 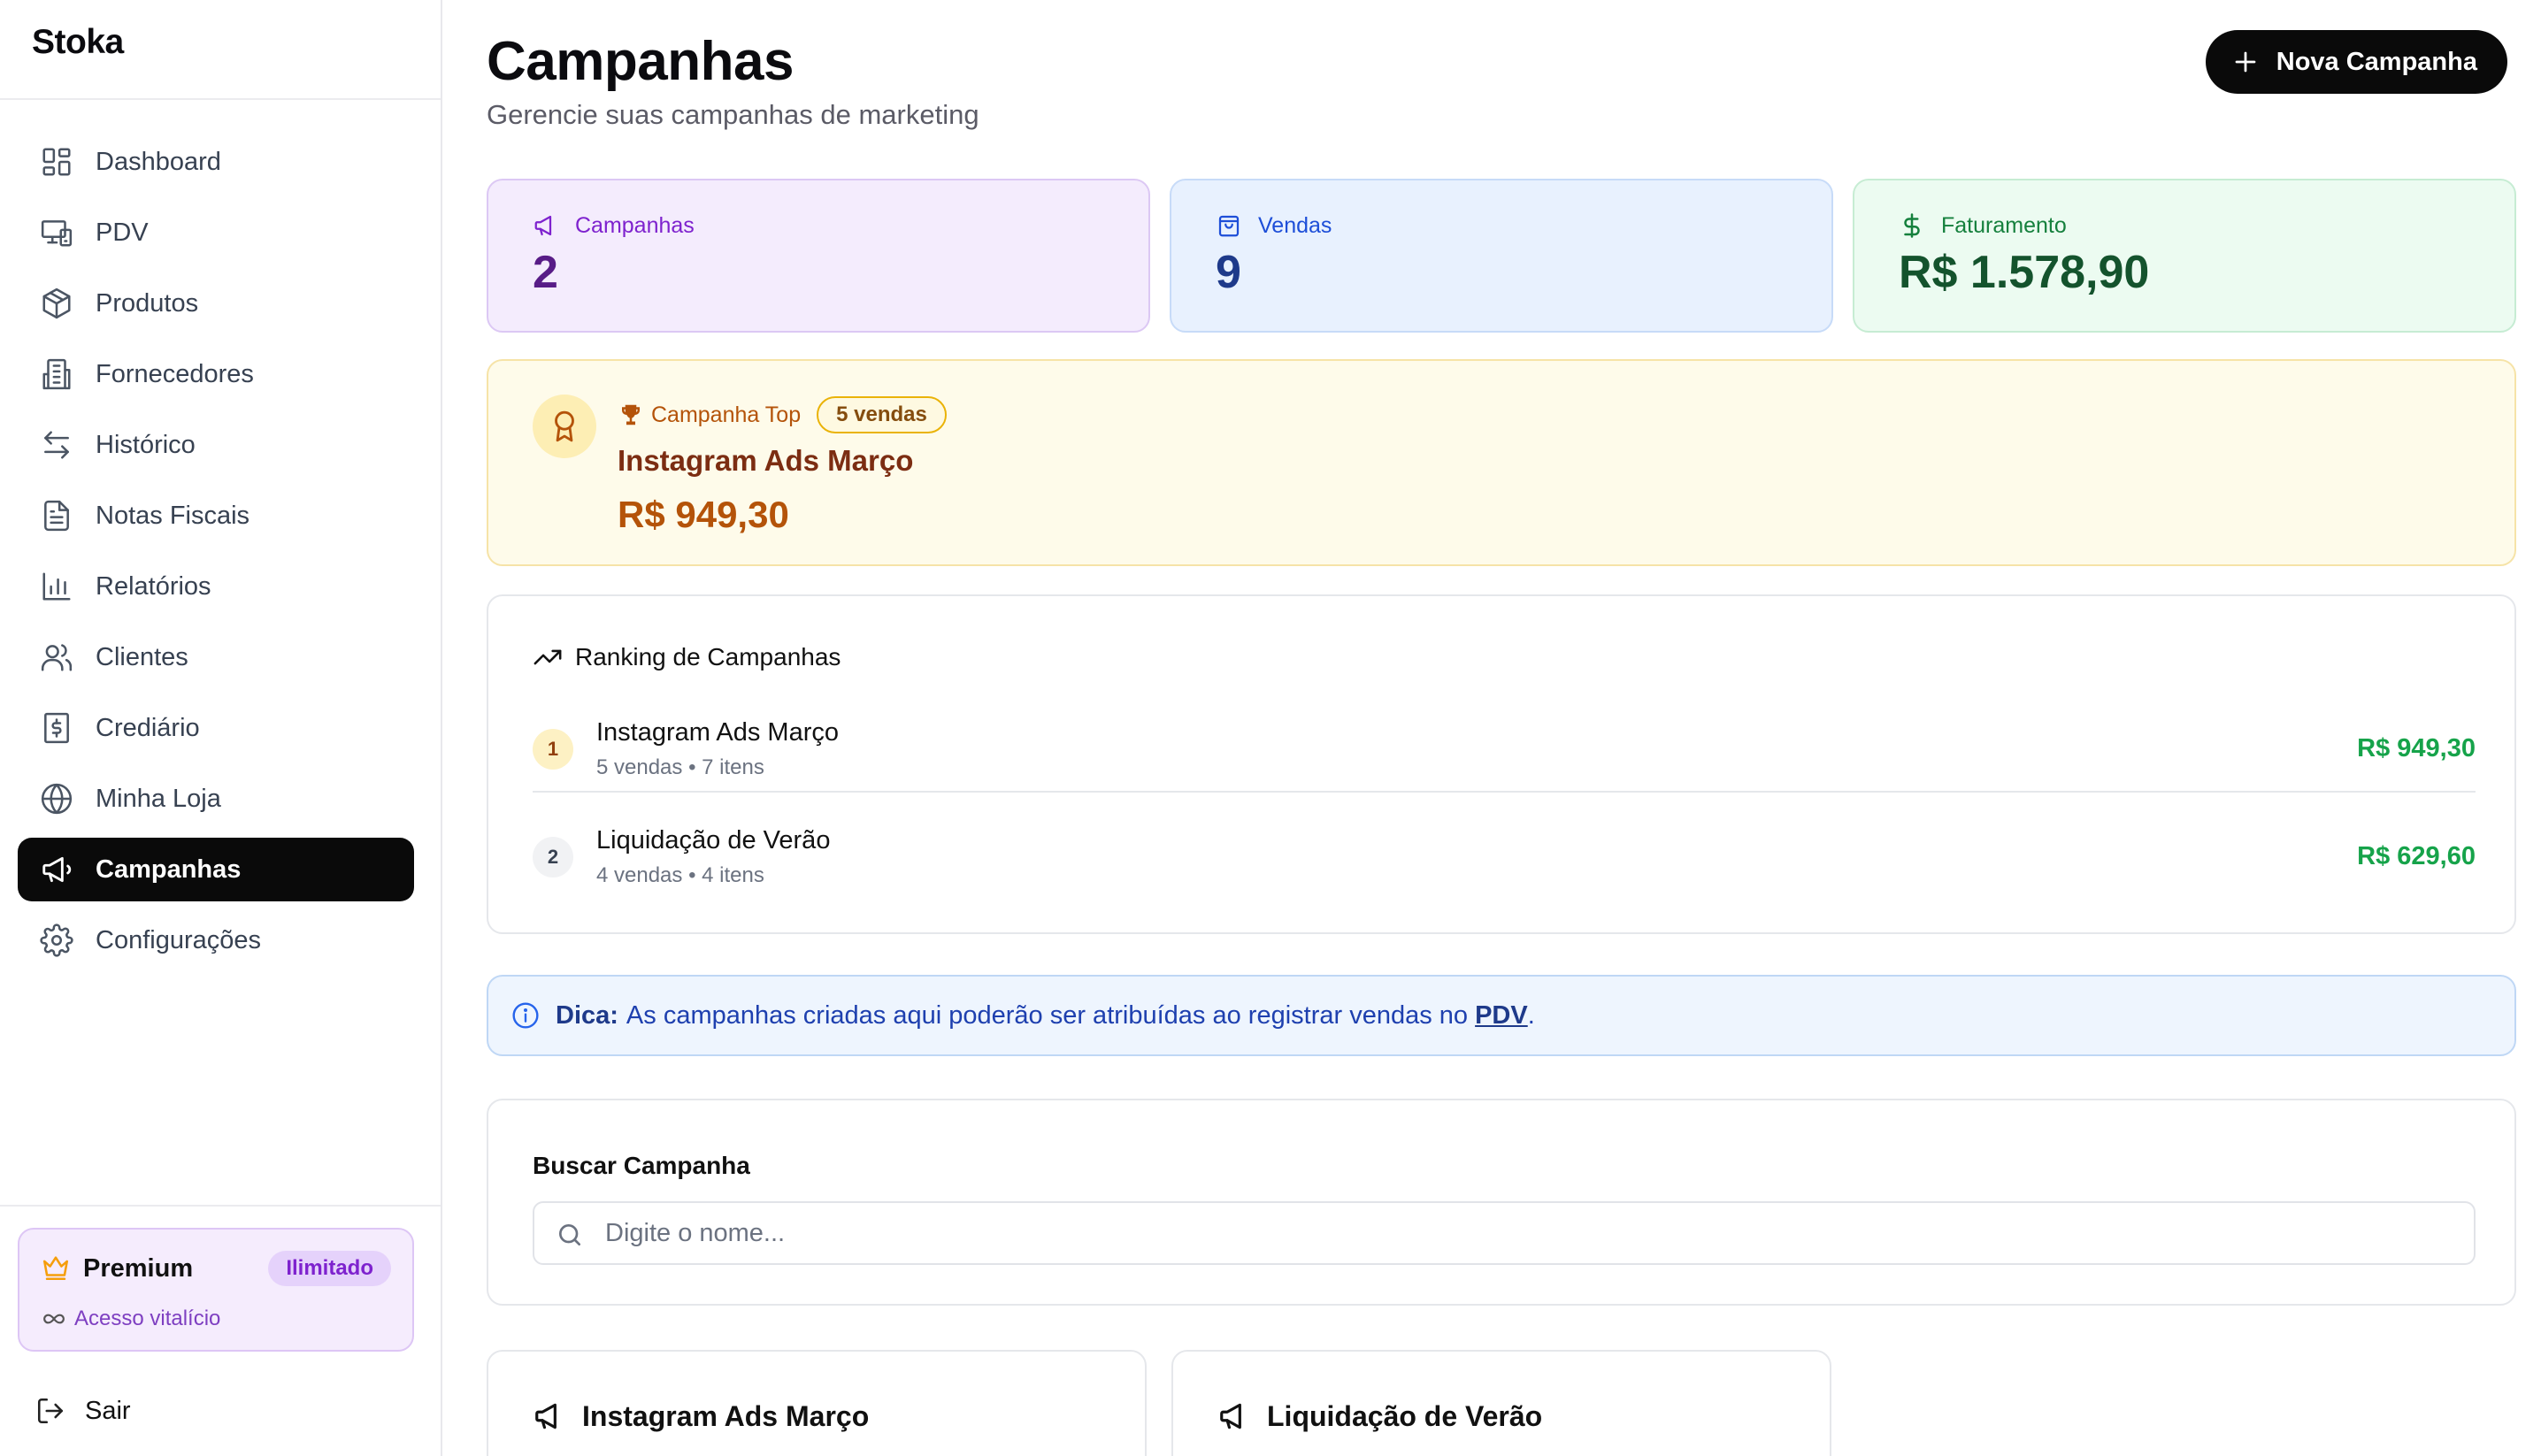 What do you see at coordinates (1228, 272) in the screenshot?
I see `stat-value-sales: 9` at bounding box center [1228, 272].